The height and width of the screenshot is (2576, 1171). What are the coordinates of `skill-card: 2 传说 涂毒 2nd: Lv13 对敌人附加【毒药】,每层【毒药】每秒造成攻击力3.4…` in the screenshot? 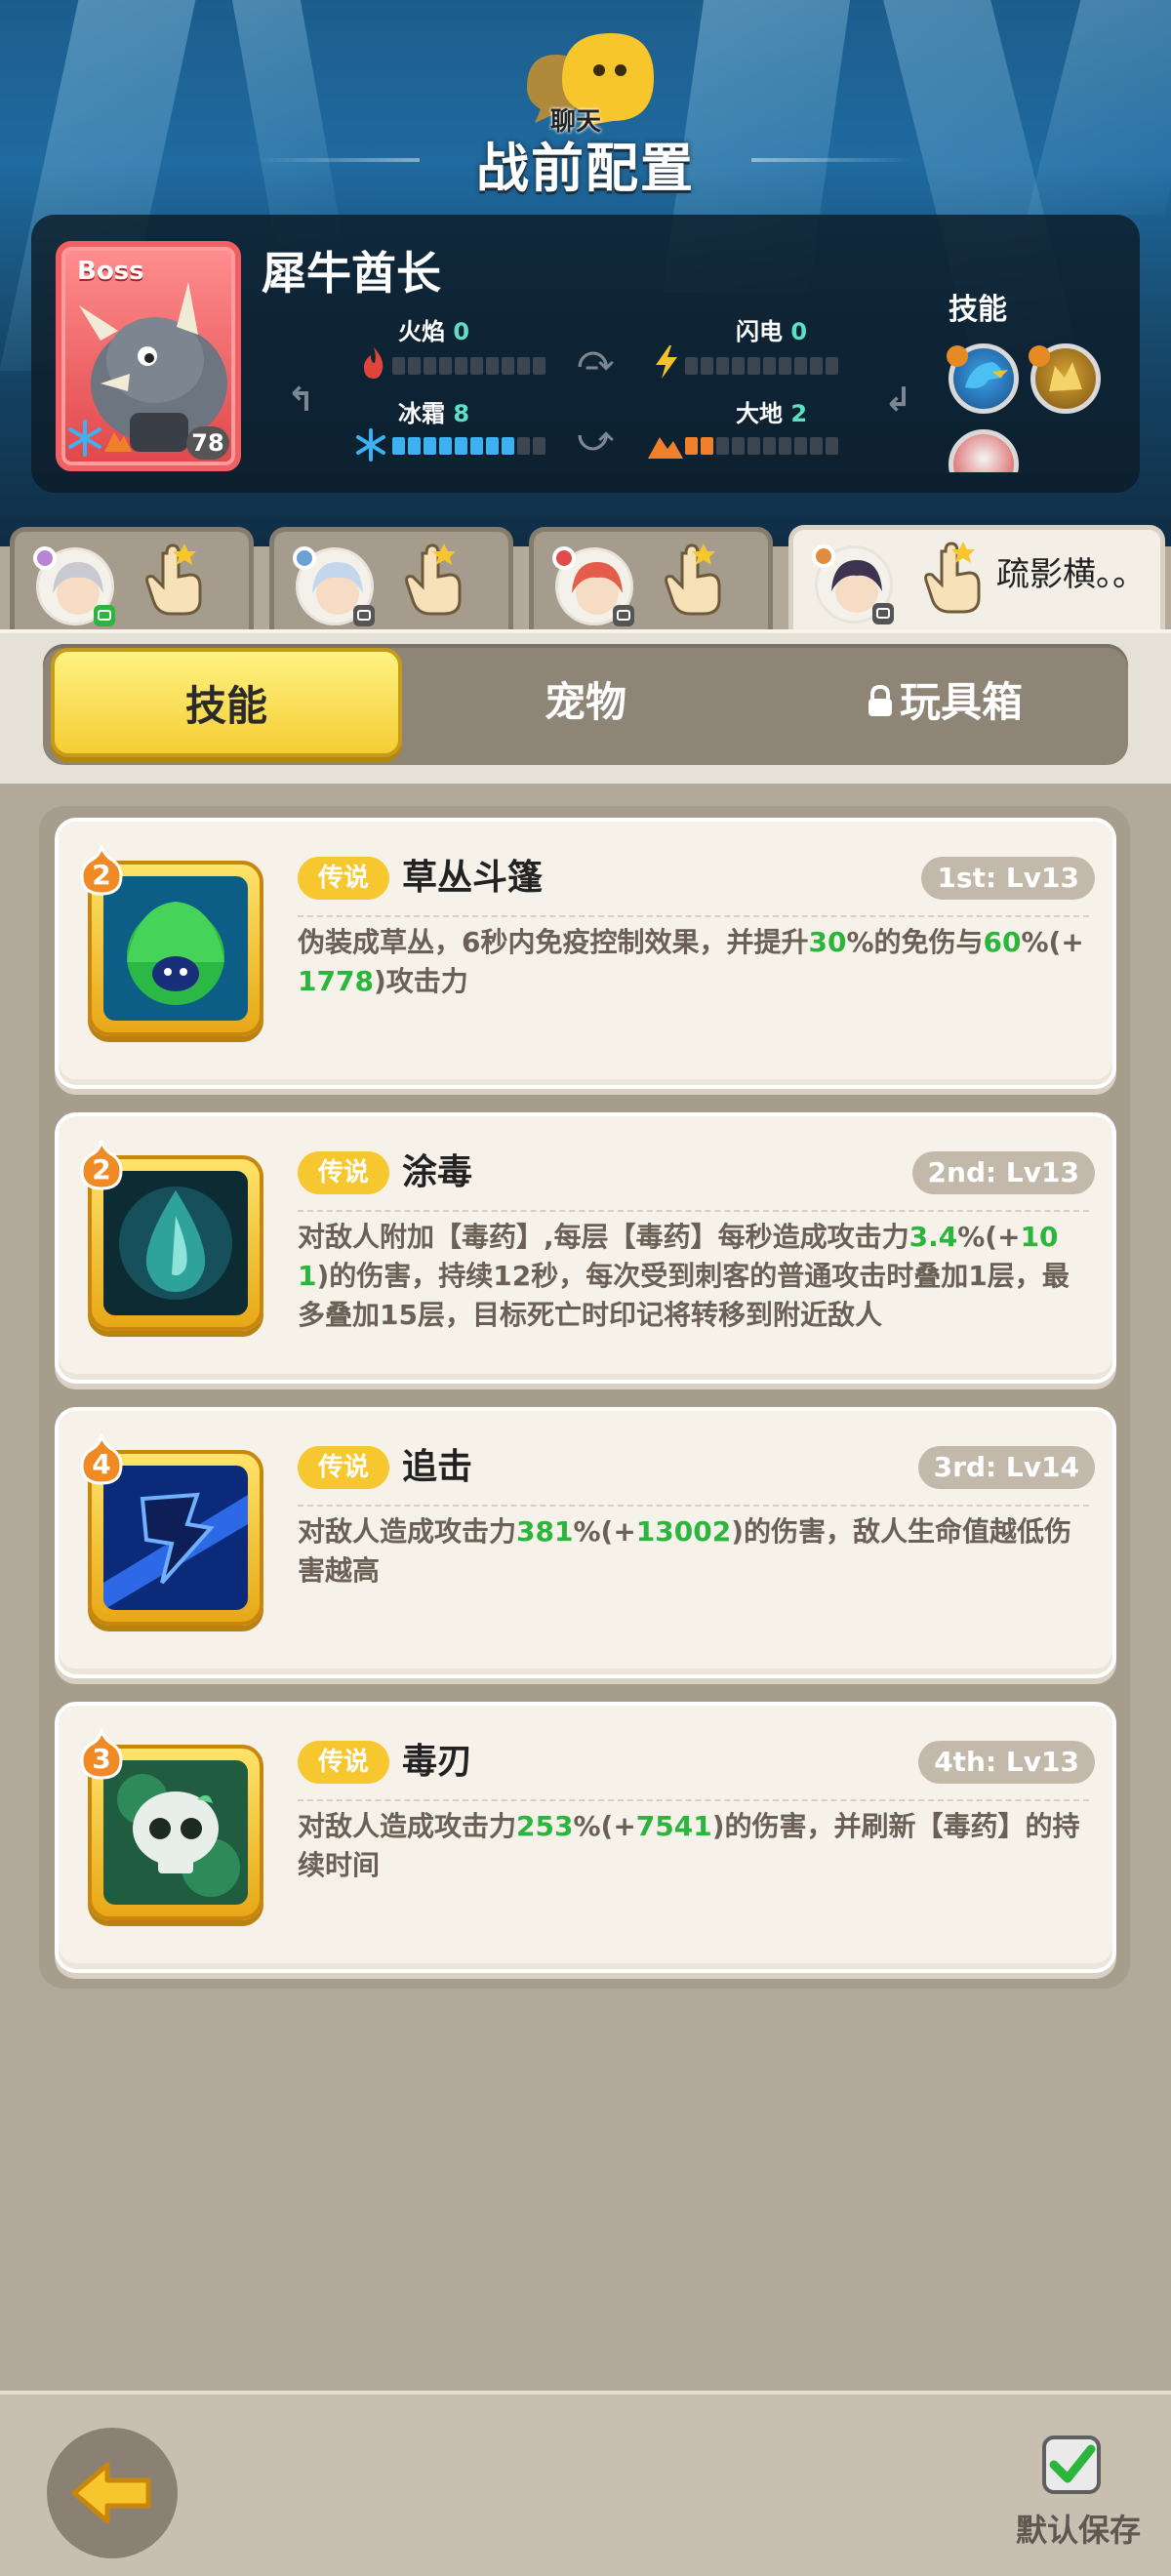 It's located at (585, 1248).